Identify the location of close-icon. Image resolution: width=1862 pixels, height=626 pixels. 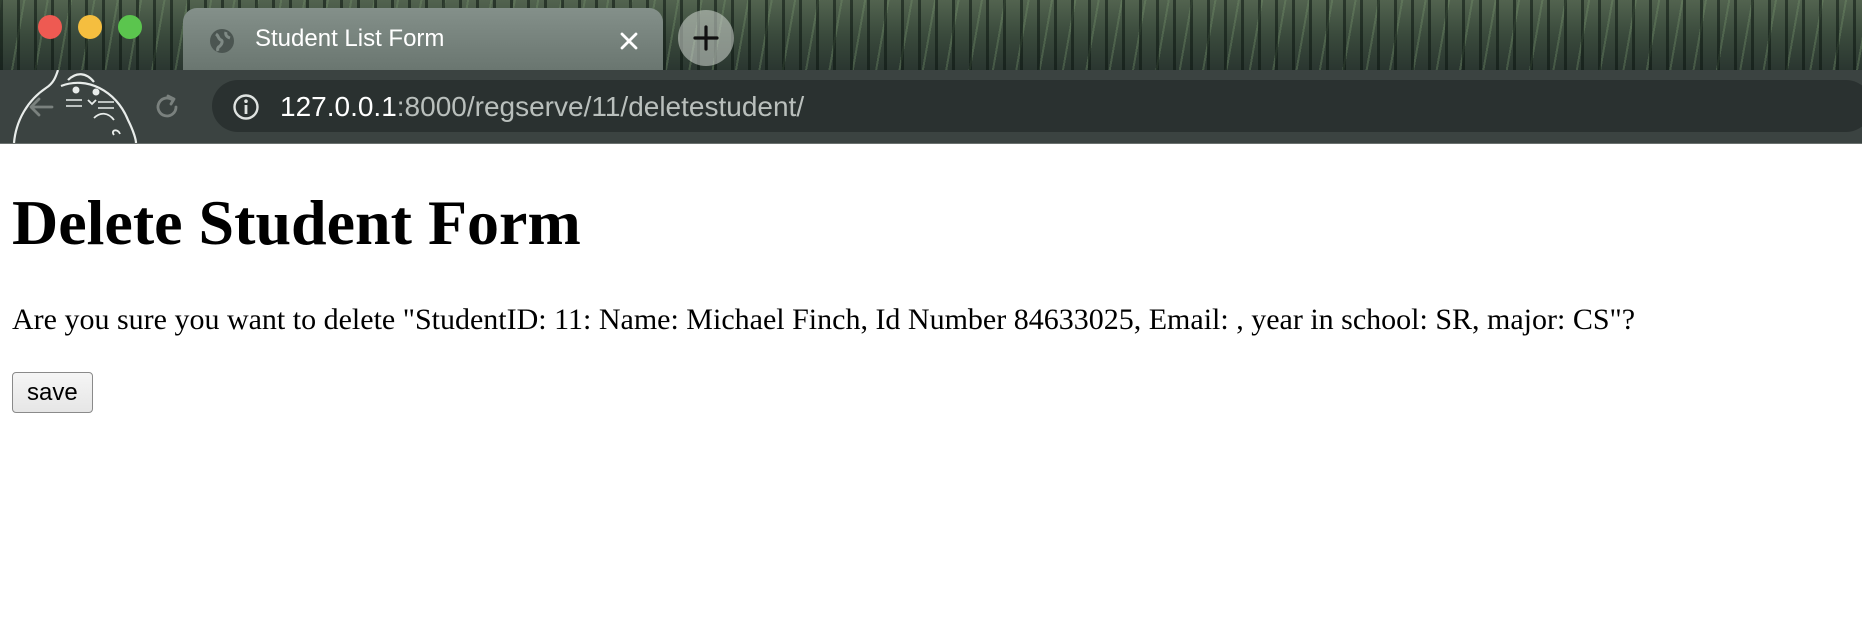
(629, 41).